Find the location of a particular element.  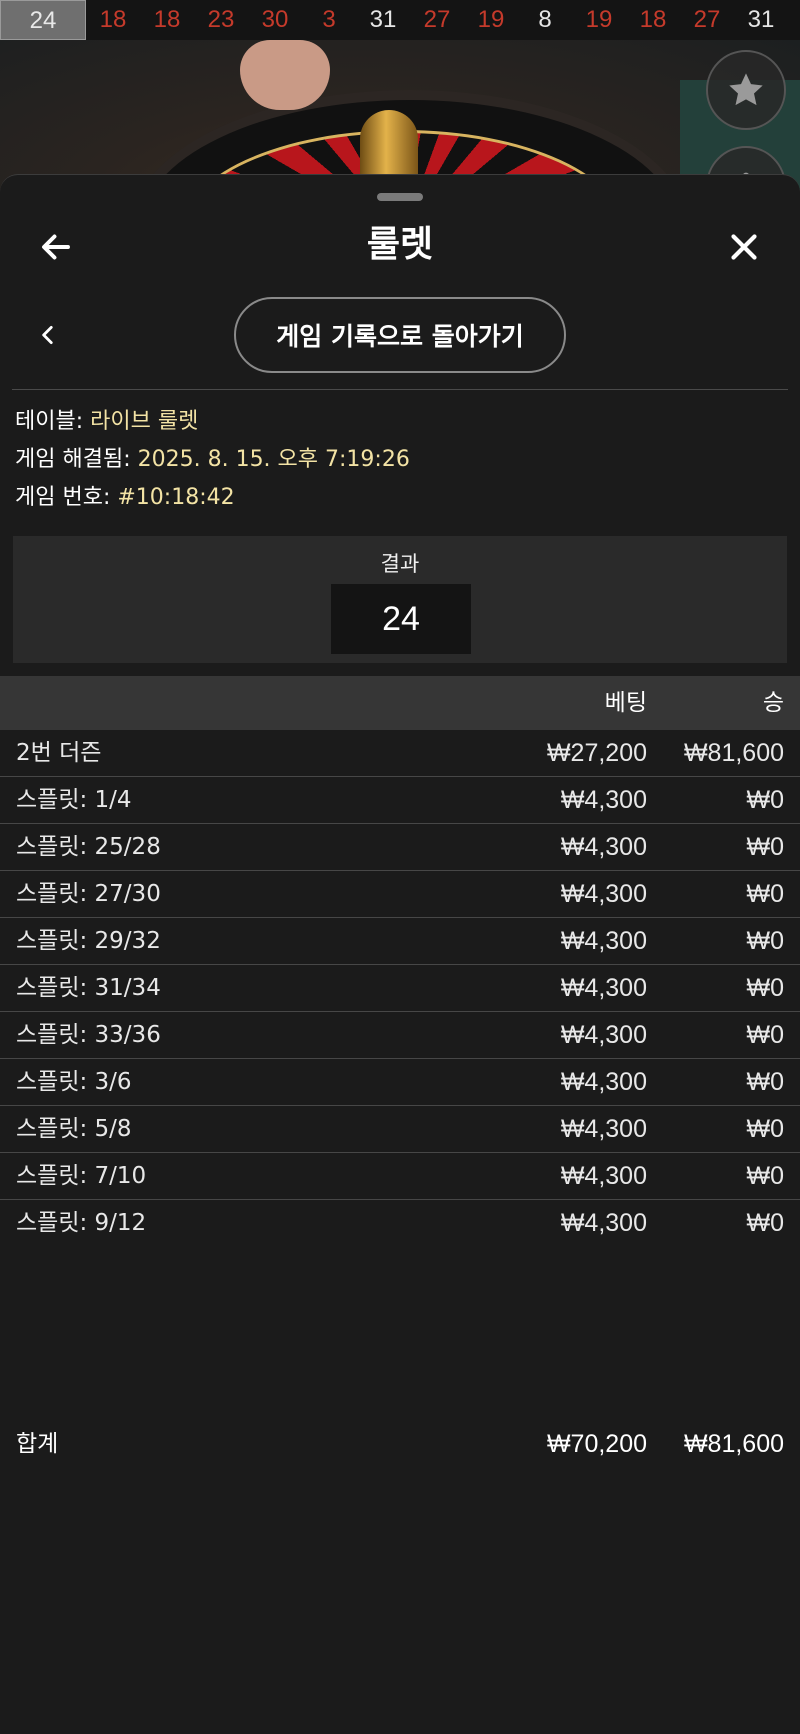

result-box: 결과 24 is located at coordinates (400, 599).